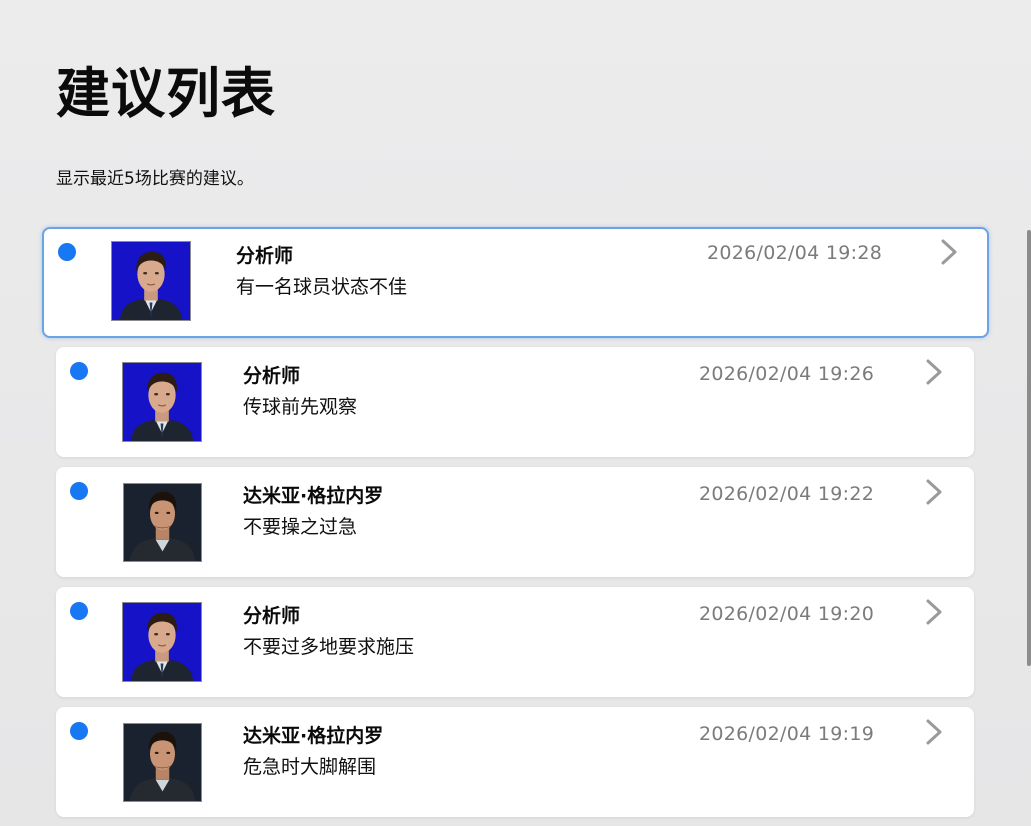 The height and width of the screenshot is (826, 1031). I want to click on suggestion-timestamp: 2026/02/04 19:20, so click(787, 614).